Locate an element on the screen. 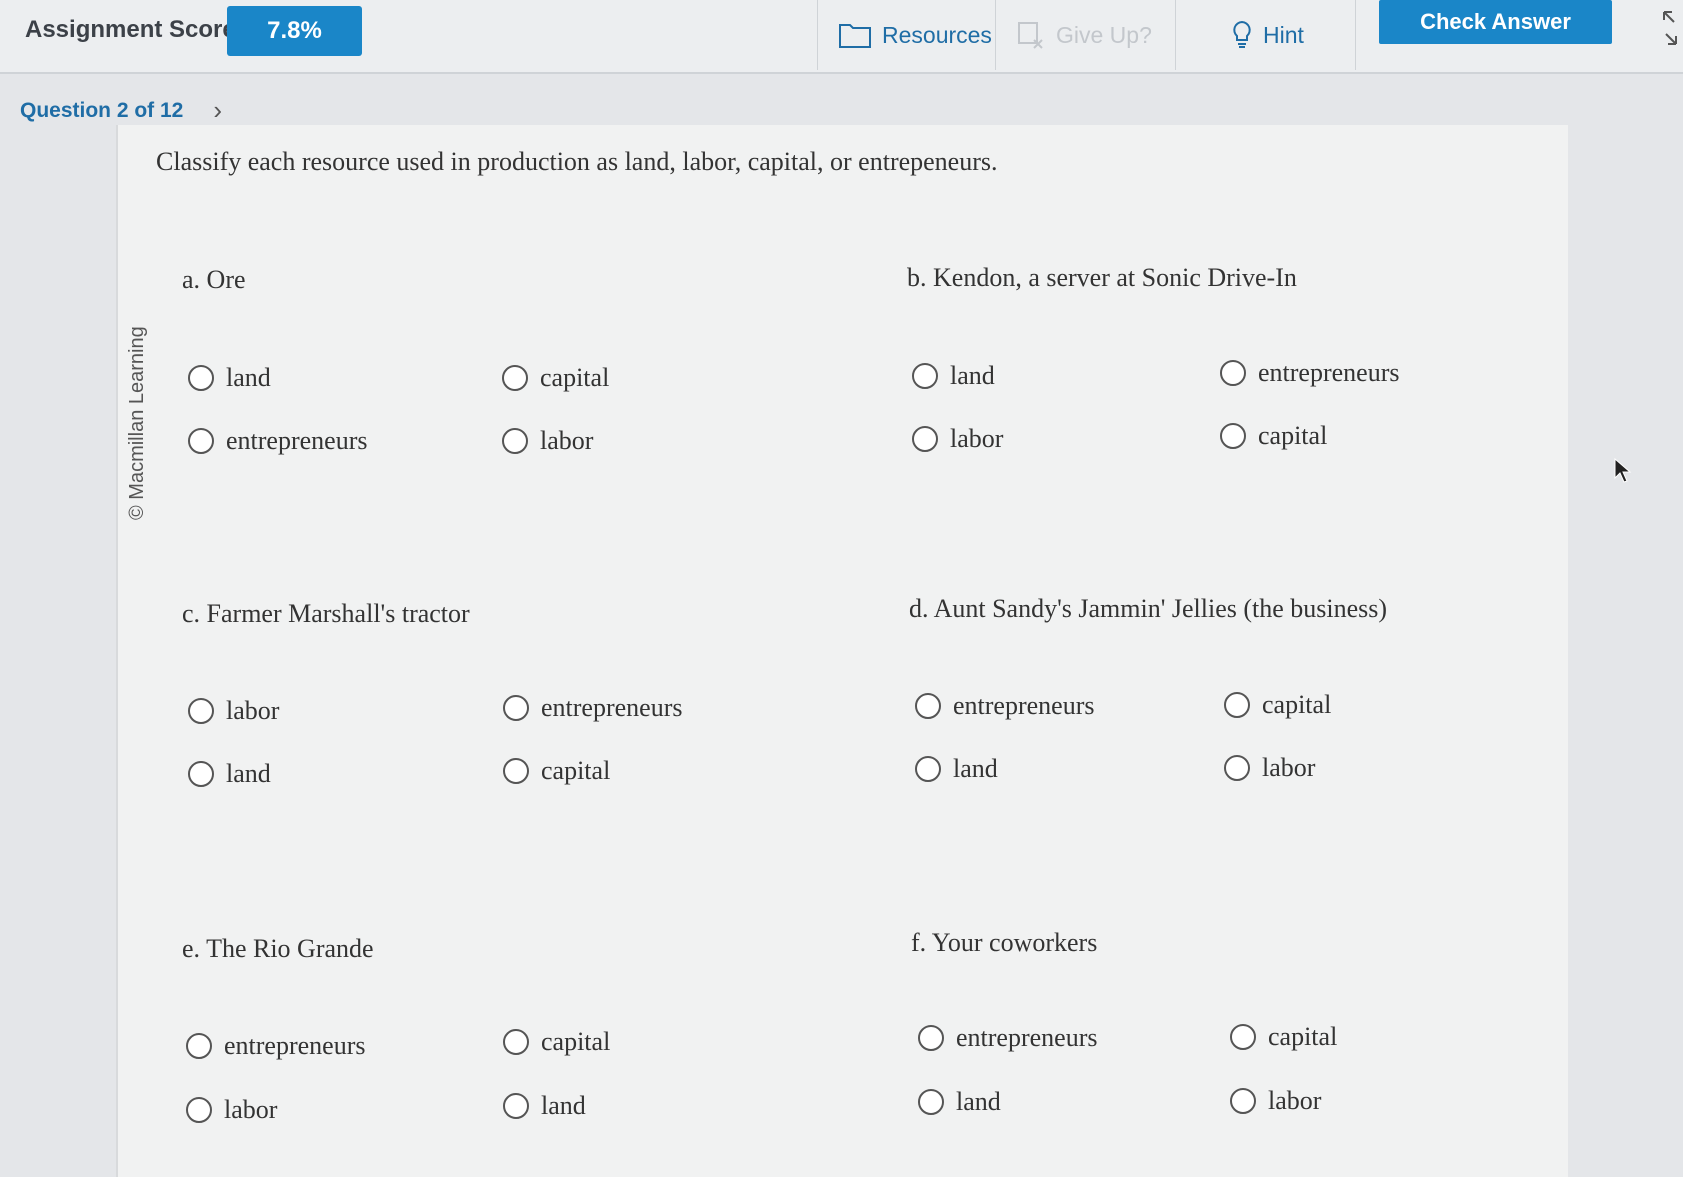 This screenshot has width=1683, height=1177. give-up-icon is located at coordinates (1030, 35).